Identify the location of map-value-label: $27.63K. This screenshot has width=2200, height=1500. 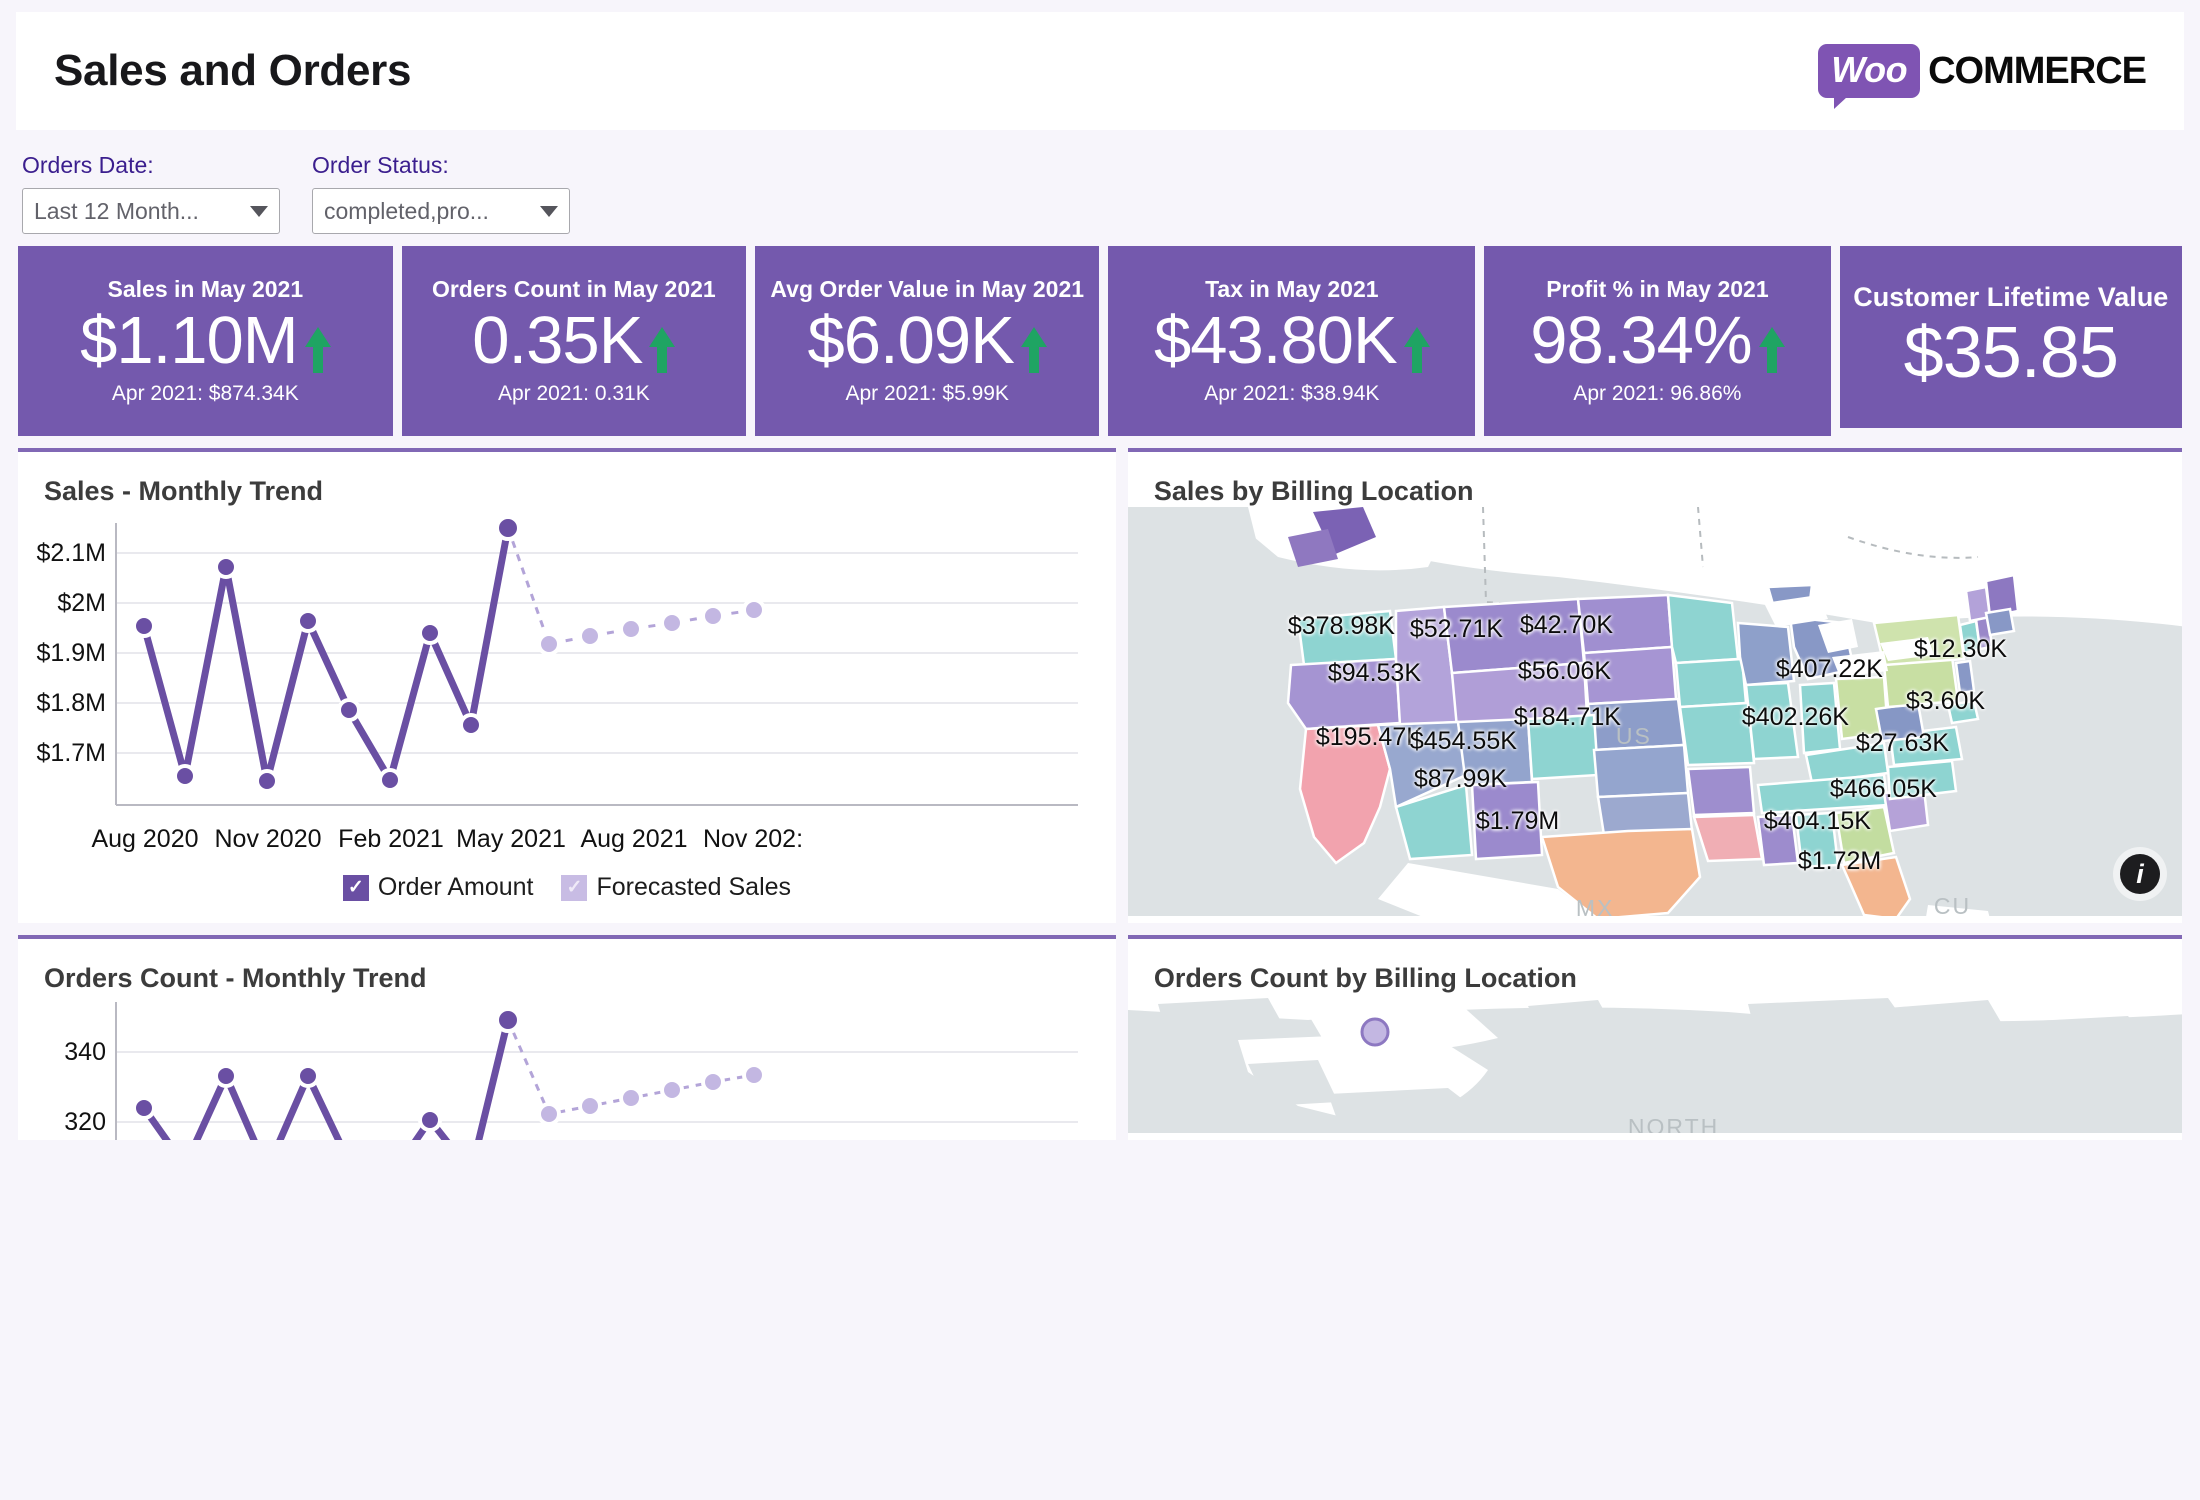
(1902, 743).